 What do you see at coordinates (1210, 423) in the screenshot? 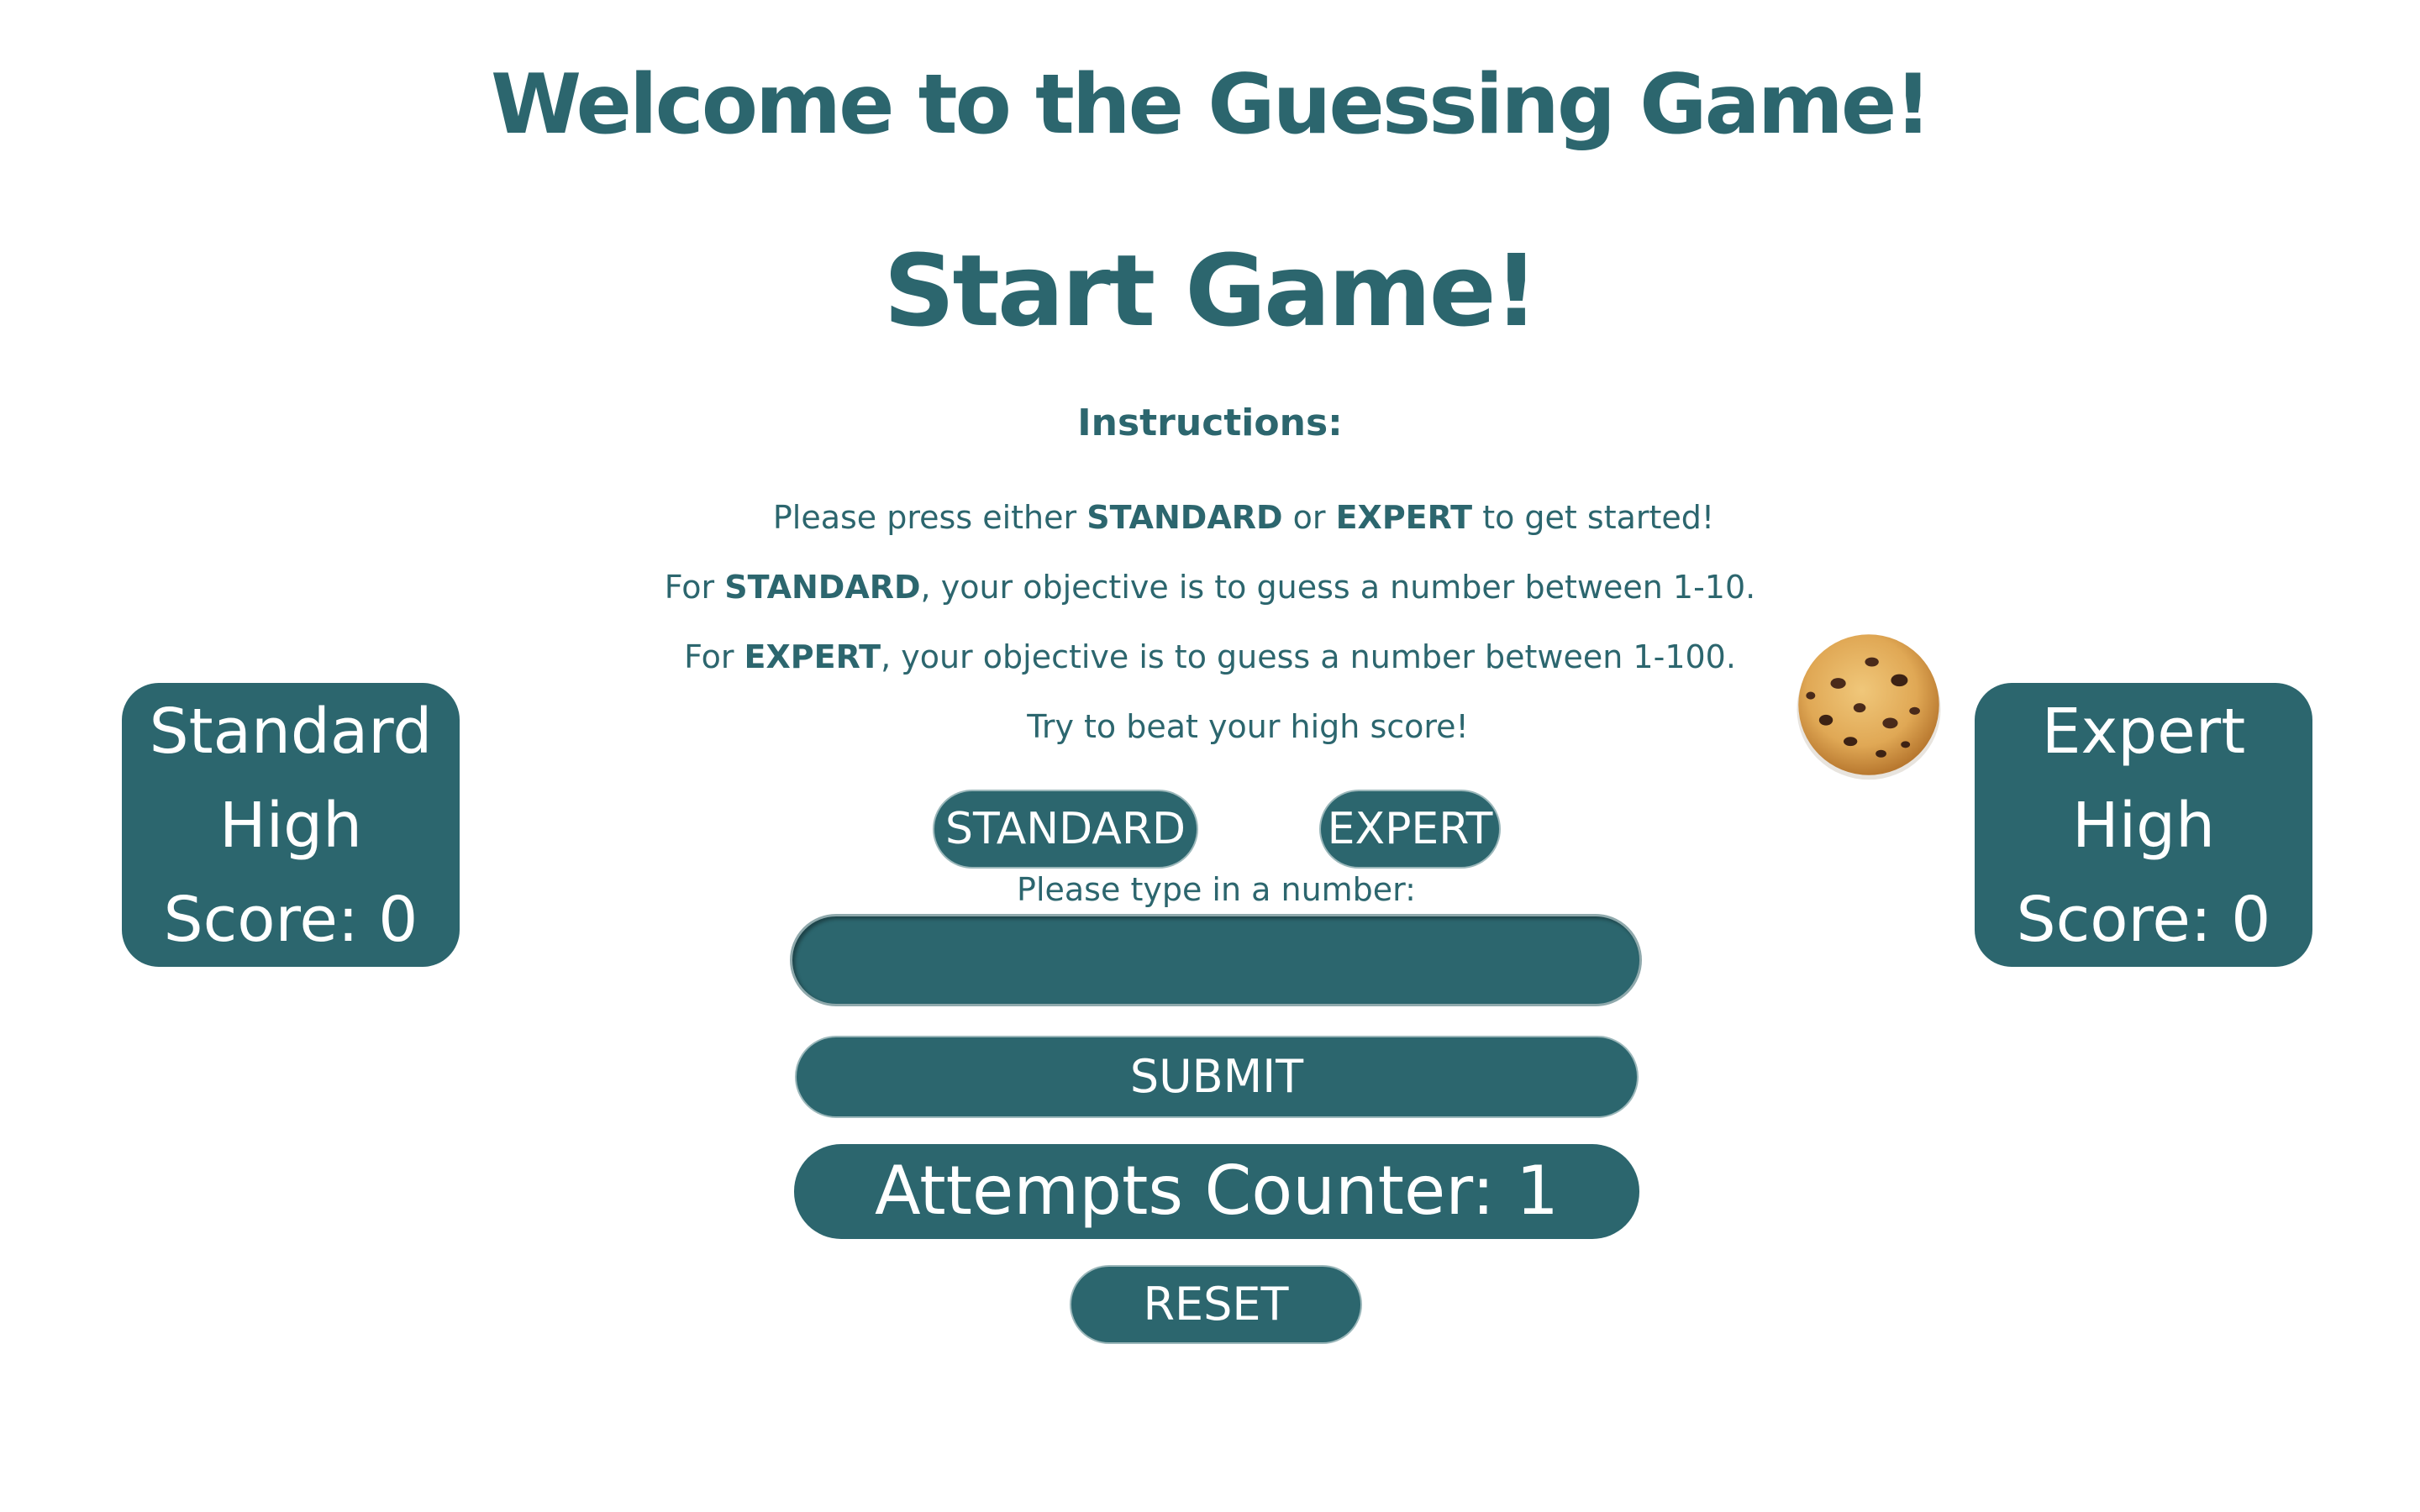
I see `instructions-title: Instructions:` at bounding box center [1210, 423].